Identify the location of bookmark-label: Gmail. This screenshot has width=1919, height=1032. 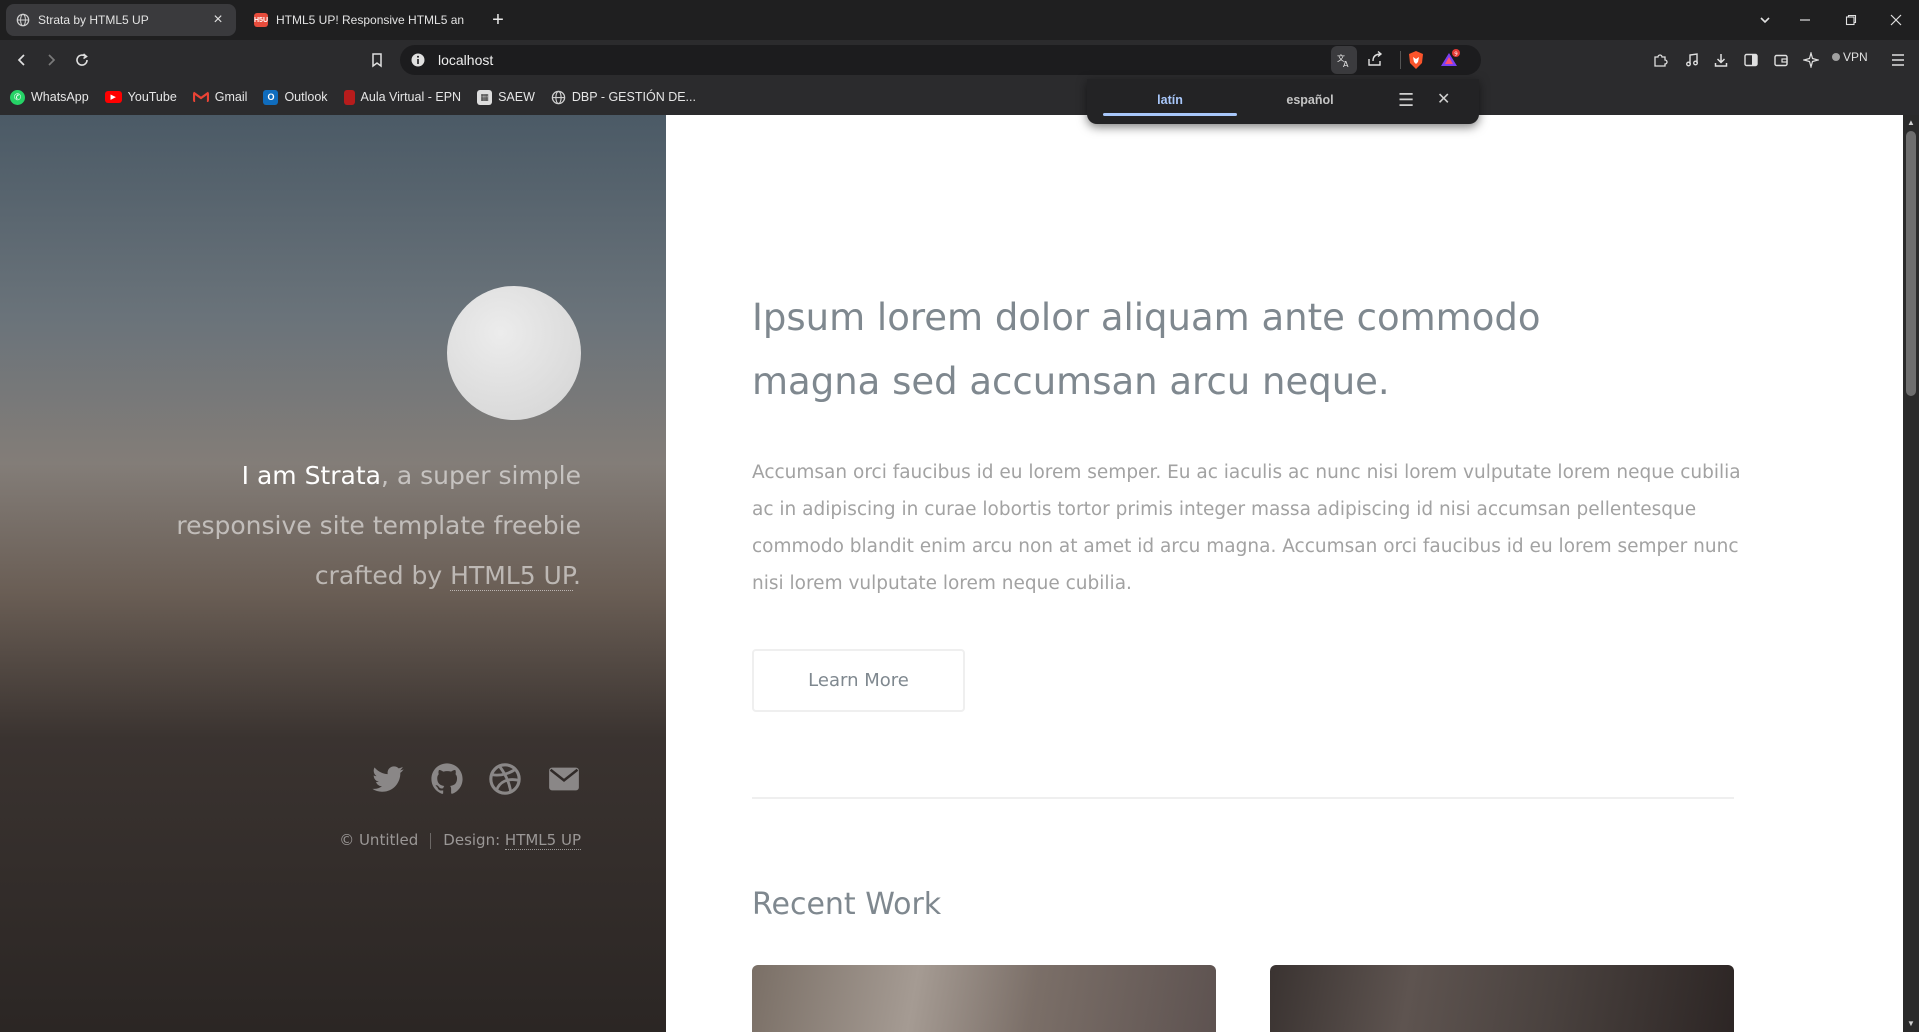
(231, 97).